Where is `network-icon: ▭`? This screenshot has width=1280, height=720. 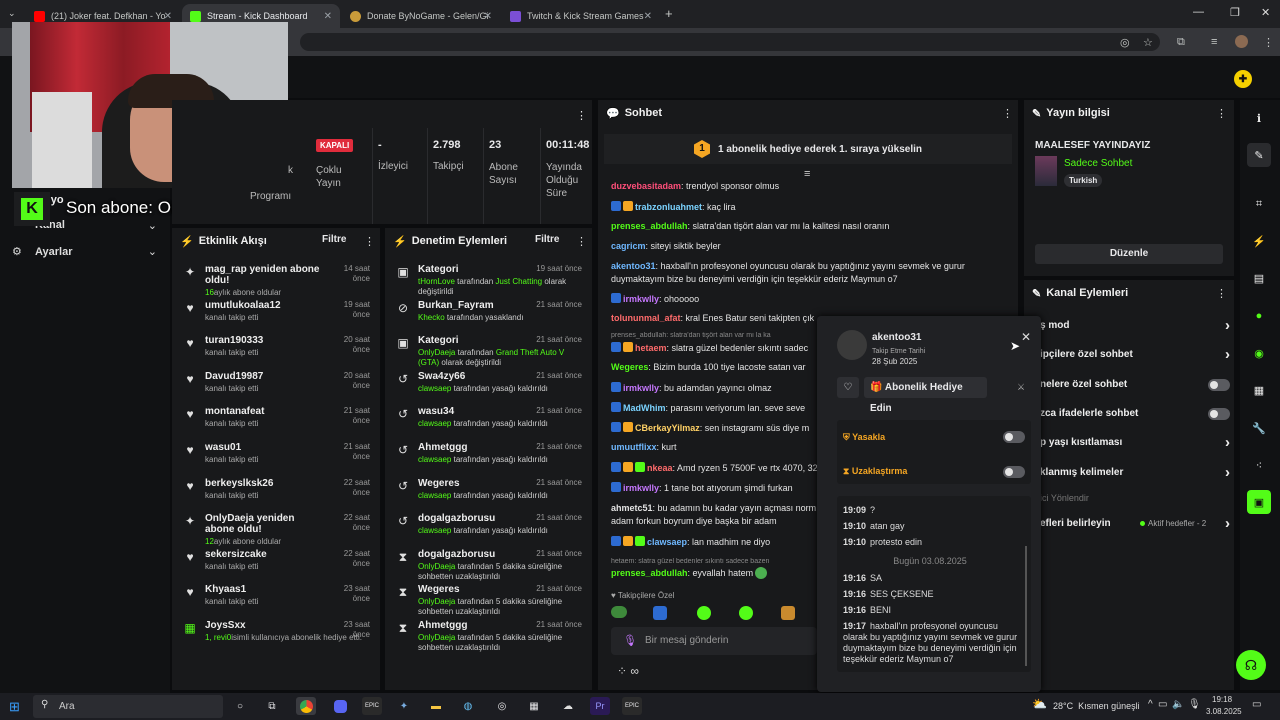 network-icon: ▭ is located at coordinates (1162, 704).